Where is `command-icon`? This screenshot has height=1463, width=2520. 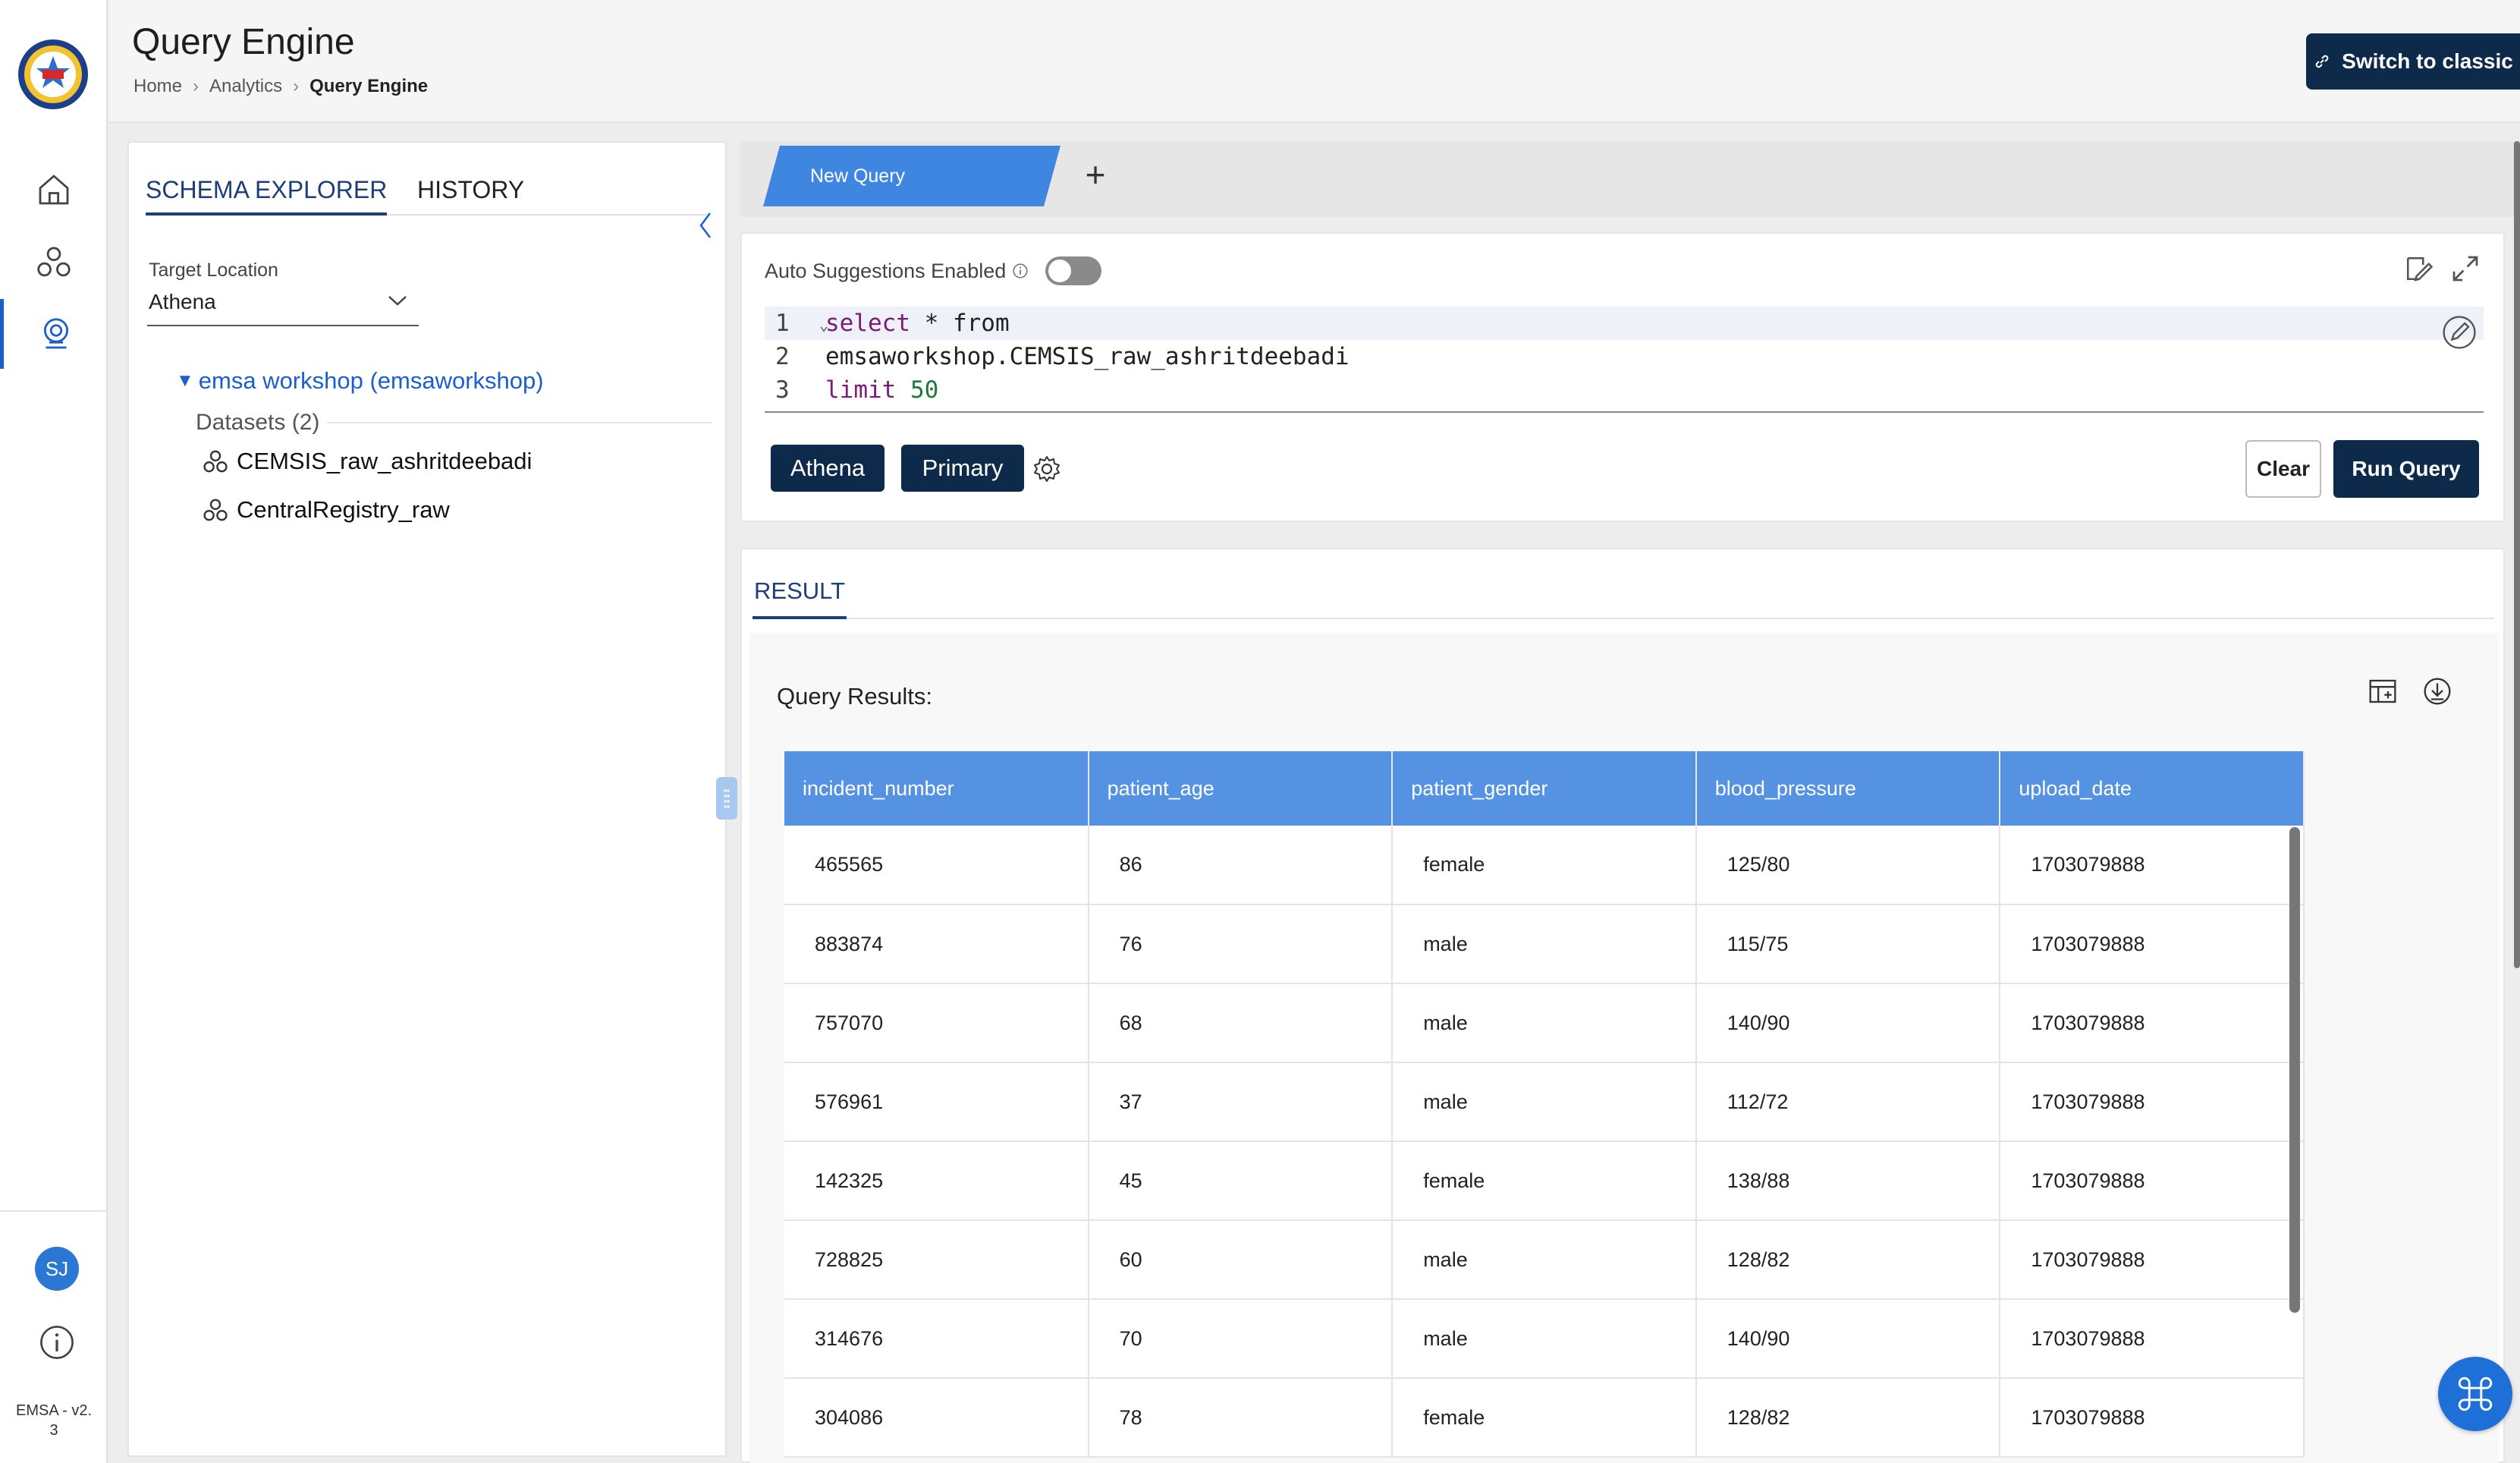 command-icon is located at coordinates (2475, 1393).